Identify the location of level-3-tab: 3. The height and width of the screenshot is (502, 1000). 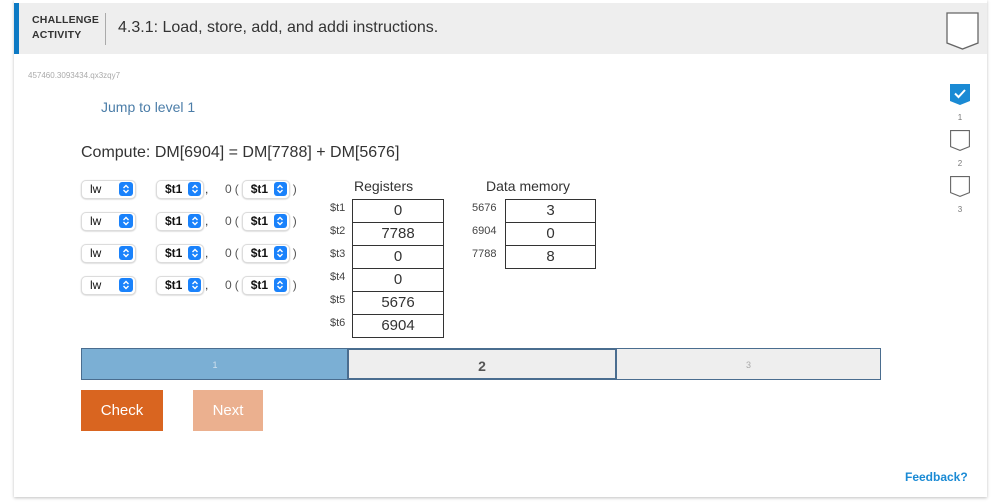
(748, 364).